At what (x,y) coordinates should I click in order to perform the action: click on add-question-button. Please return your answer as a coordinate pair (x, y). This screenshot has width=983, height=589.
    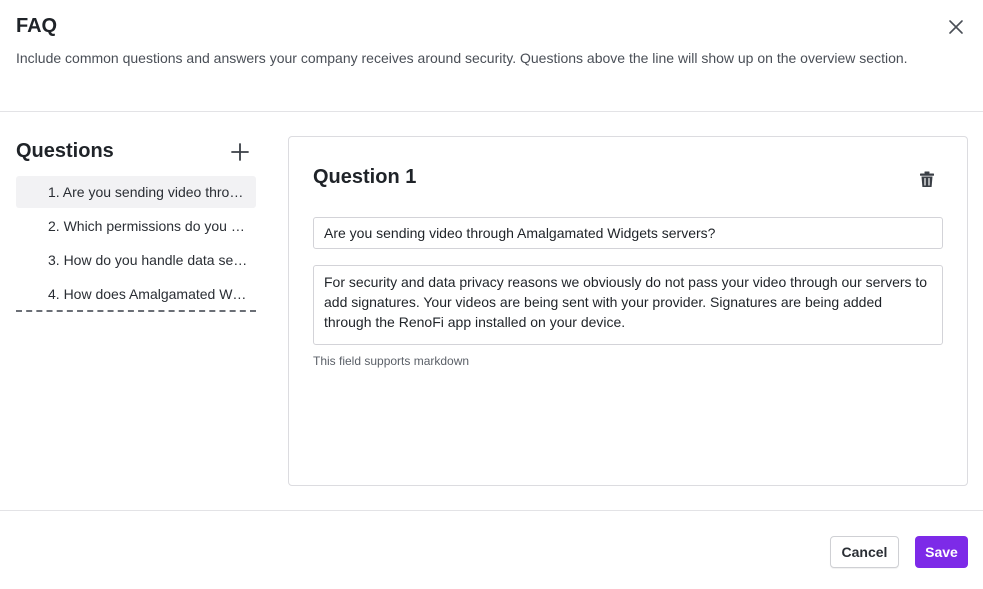
    Looking at the image, I should click on (240, 152).